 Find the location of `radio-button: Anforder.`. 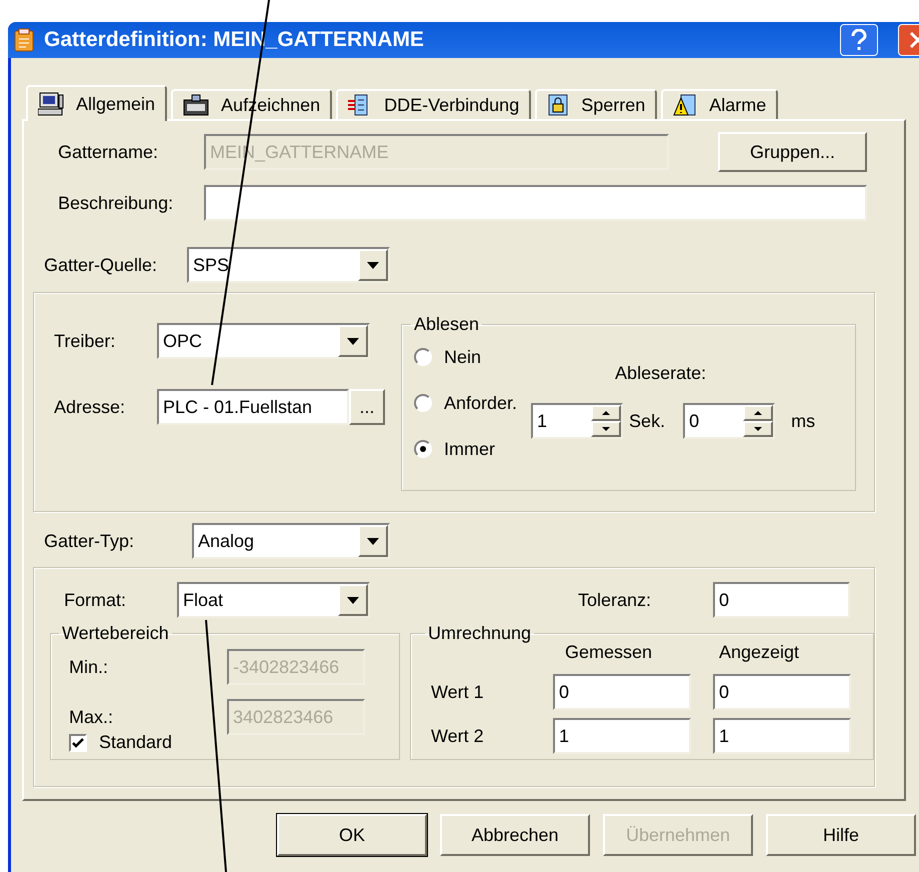

radio-button: Anforder. is located at coordinates (466, 403).